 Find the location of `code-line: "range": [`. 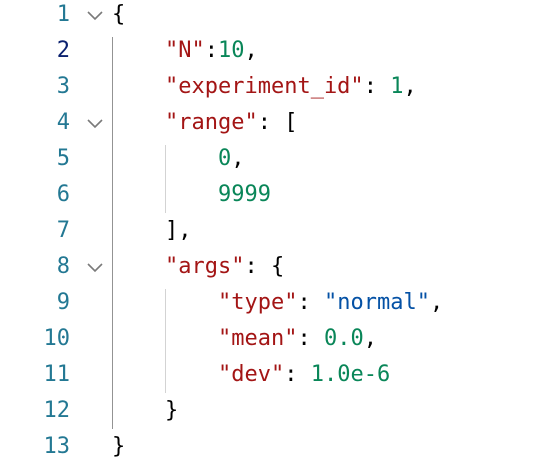

code-line: "range": [ is located at coordinates (231, 123).